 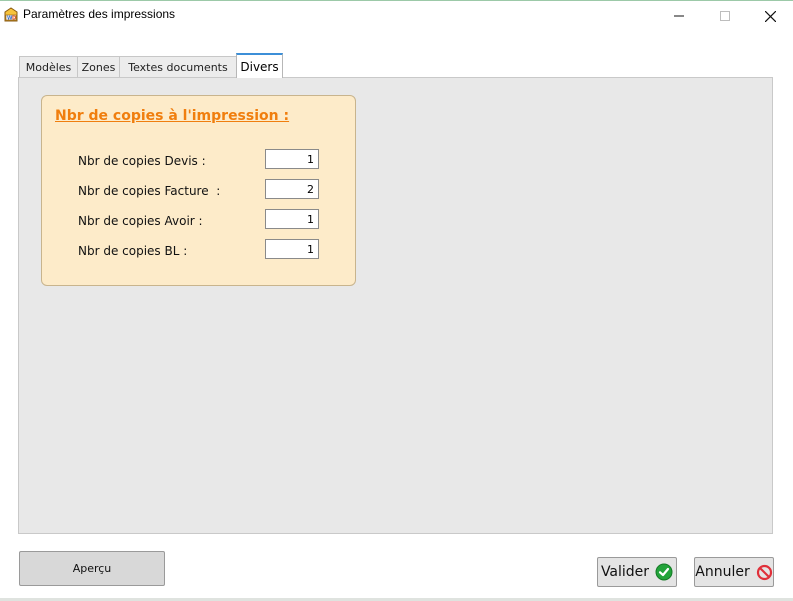 What do you see at coordinates (98, 66) in the screenshot?
I see `tab-zones: Zones` at bounding box center [98, 66].